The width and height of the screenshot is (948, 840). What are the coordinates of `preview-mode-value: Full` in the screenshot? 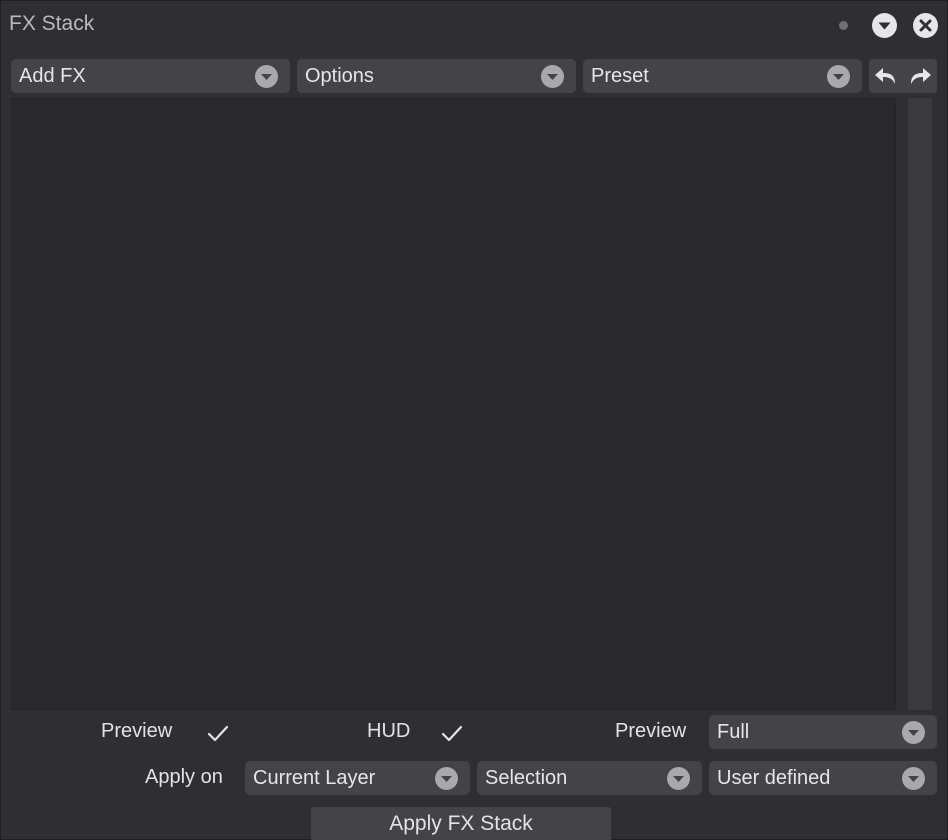 It's located at (733, 732).